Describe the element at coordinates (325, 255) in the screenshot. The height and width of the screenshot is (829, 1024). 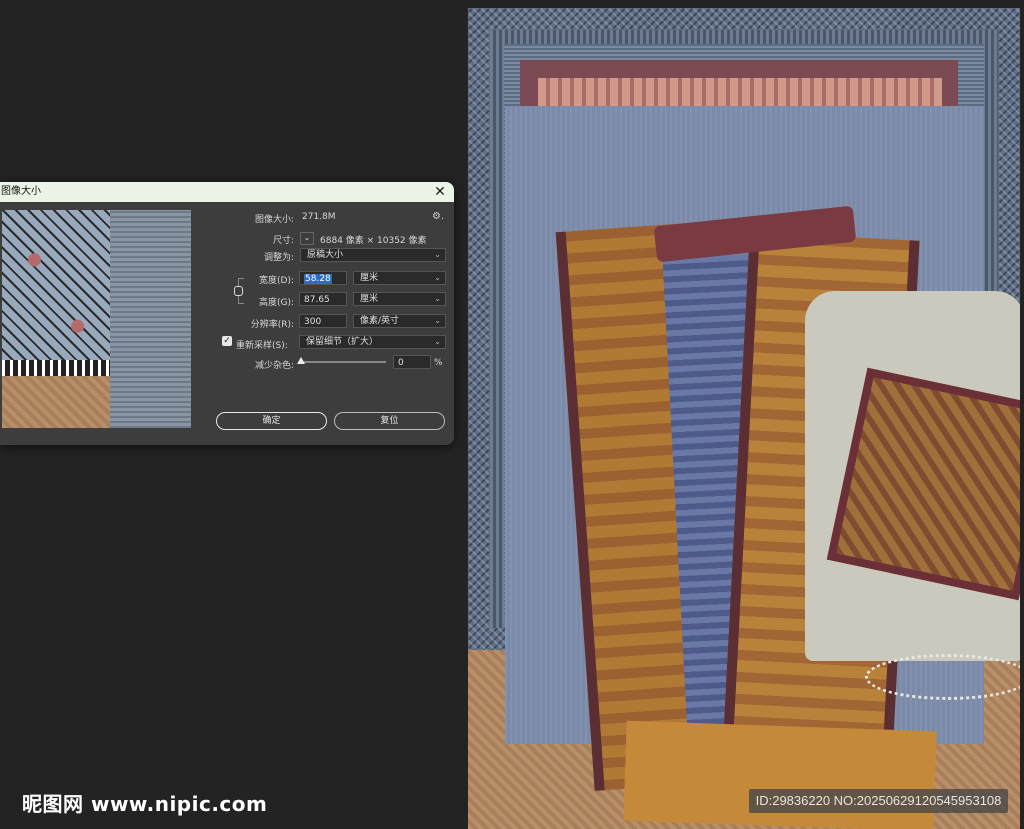
I see `fit-to-value: 原稿大小` at that location.